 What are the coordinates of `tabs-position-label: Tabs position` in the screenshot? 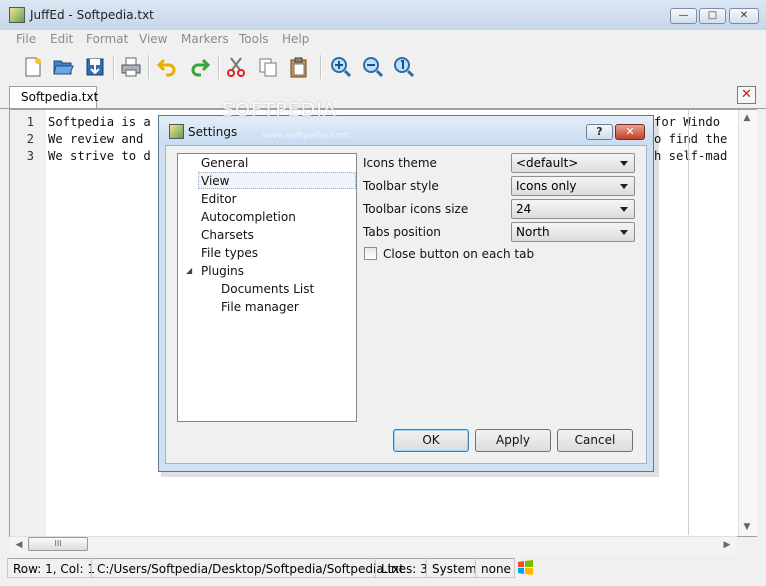 It's located at (402, 232).